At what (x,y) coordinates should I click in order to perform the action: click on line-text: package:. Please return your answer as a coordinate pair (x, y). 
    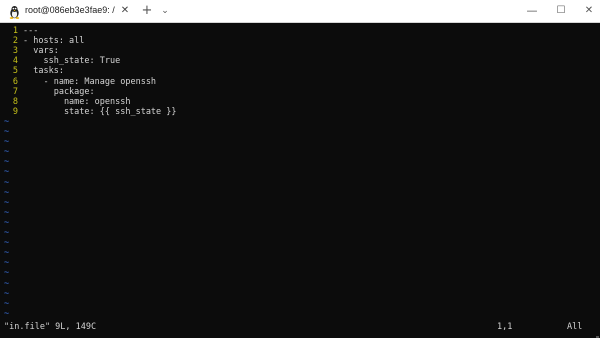
    Looking at the image, I should click on (59, 91).